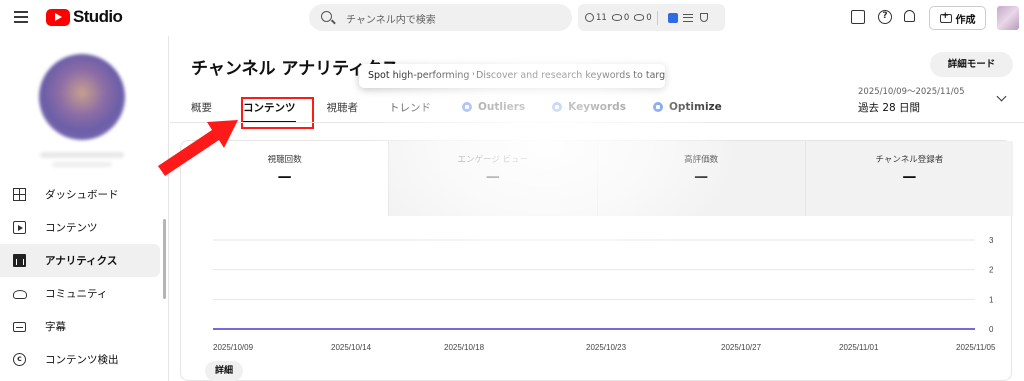  What do you see at coordinates (889, 108) in the screenshot?
I see `date-range-label: 過去 28 日間` at bounding box center [889, 108].